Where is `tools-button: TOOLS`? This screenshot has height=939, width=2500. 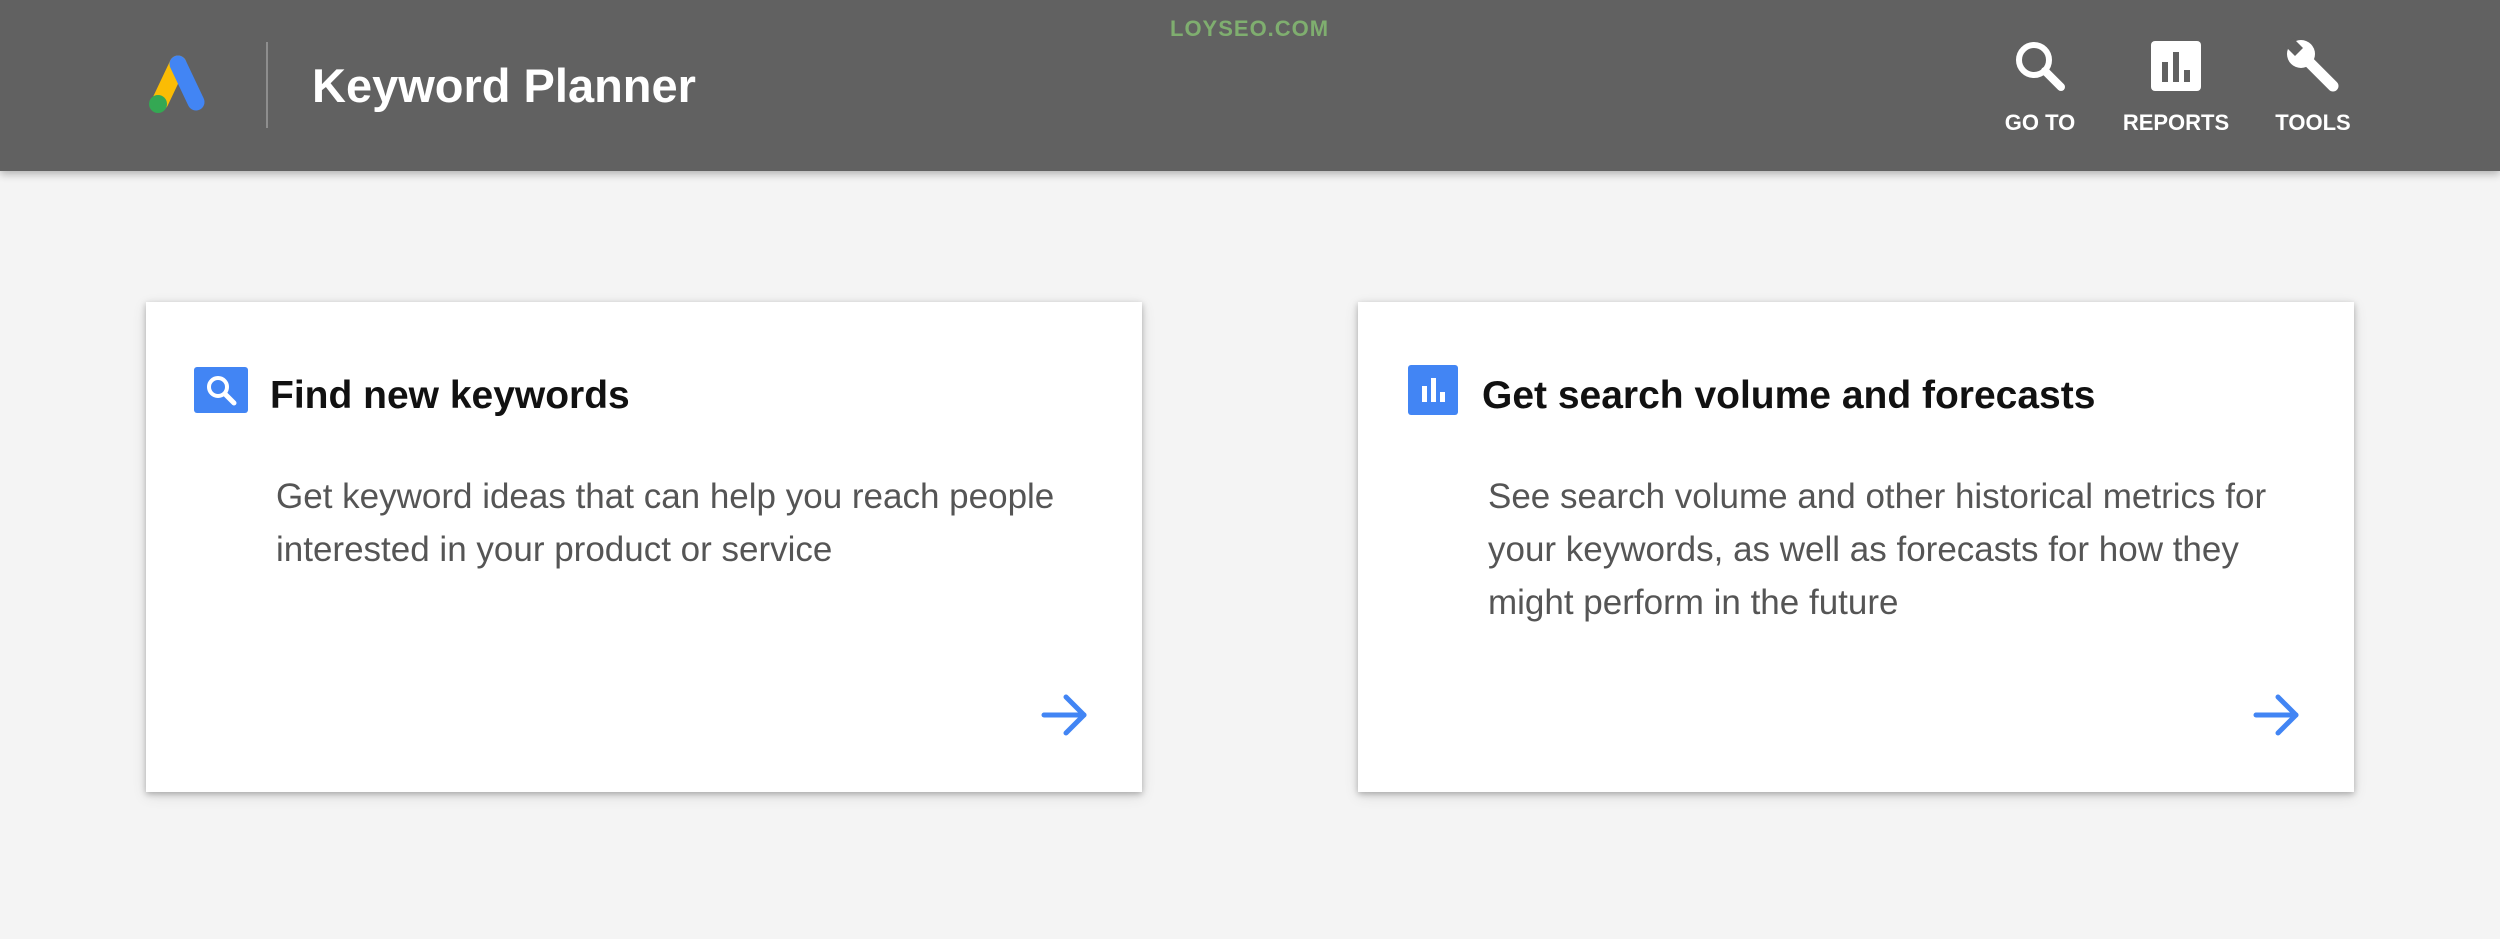
tools-button: TOOLS is located at coordinates (2313, 91).